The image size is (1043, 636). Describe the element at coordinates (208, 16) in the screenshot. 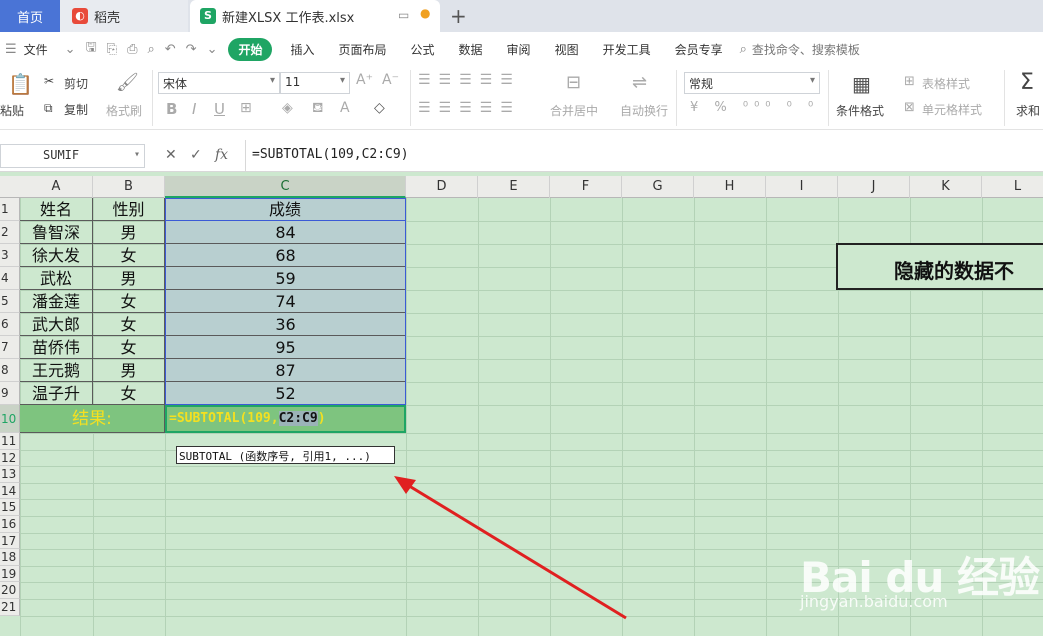

I see `spreadsheet-icon: S` at that location.